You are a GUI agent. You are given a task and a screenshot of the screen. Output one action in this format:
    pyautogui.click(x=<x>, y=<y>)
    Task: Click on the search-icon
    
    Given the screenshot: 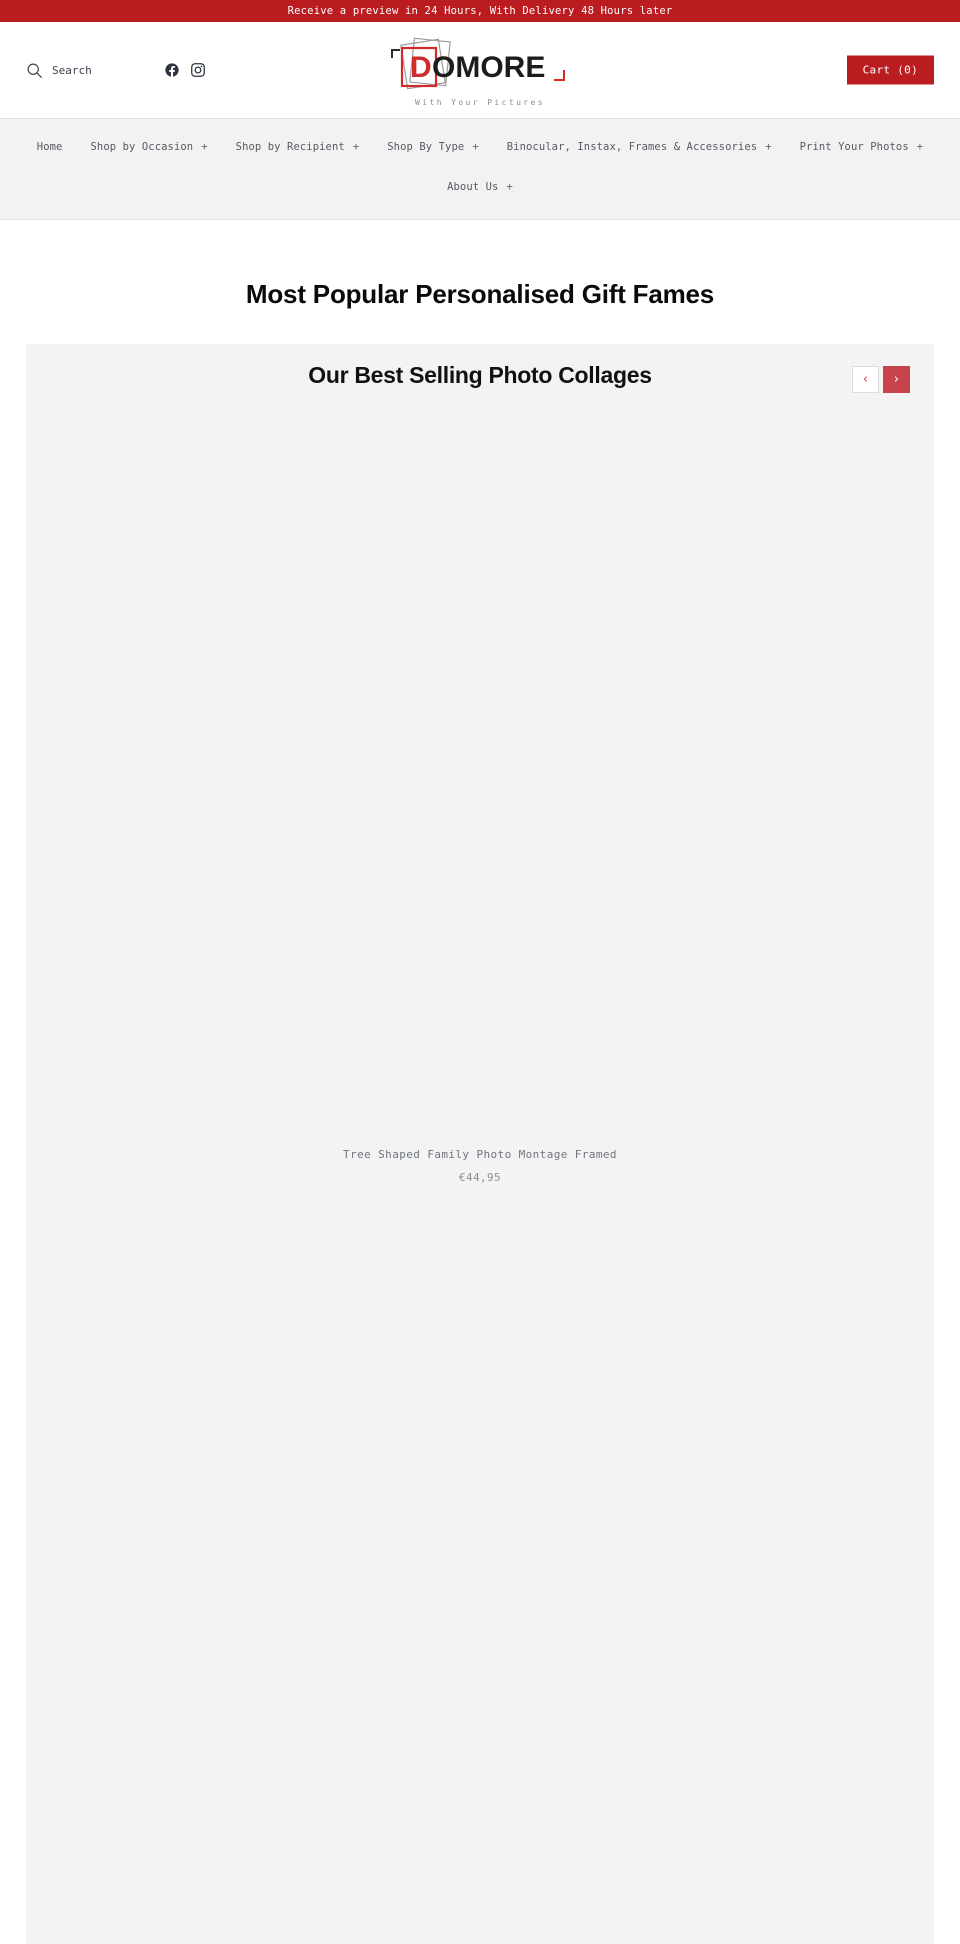 What is the action you would take?
    pyautogui.click(x=34, y=70)
    